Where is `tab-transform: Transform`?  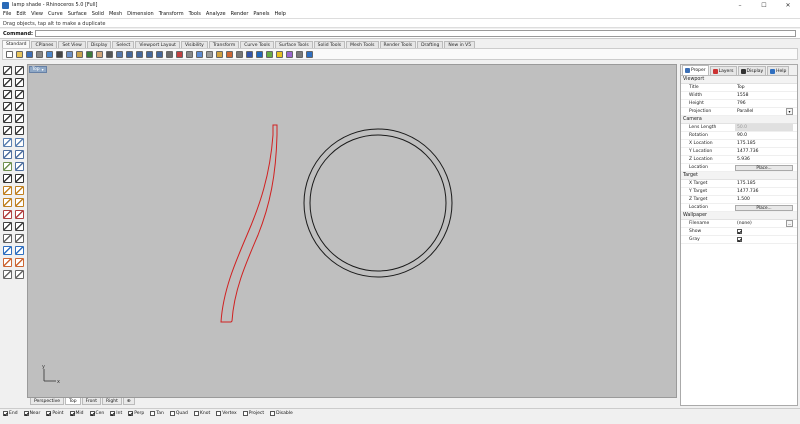 tab-transform: Transform is located at coordinates (224, 44).